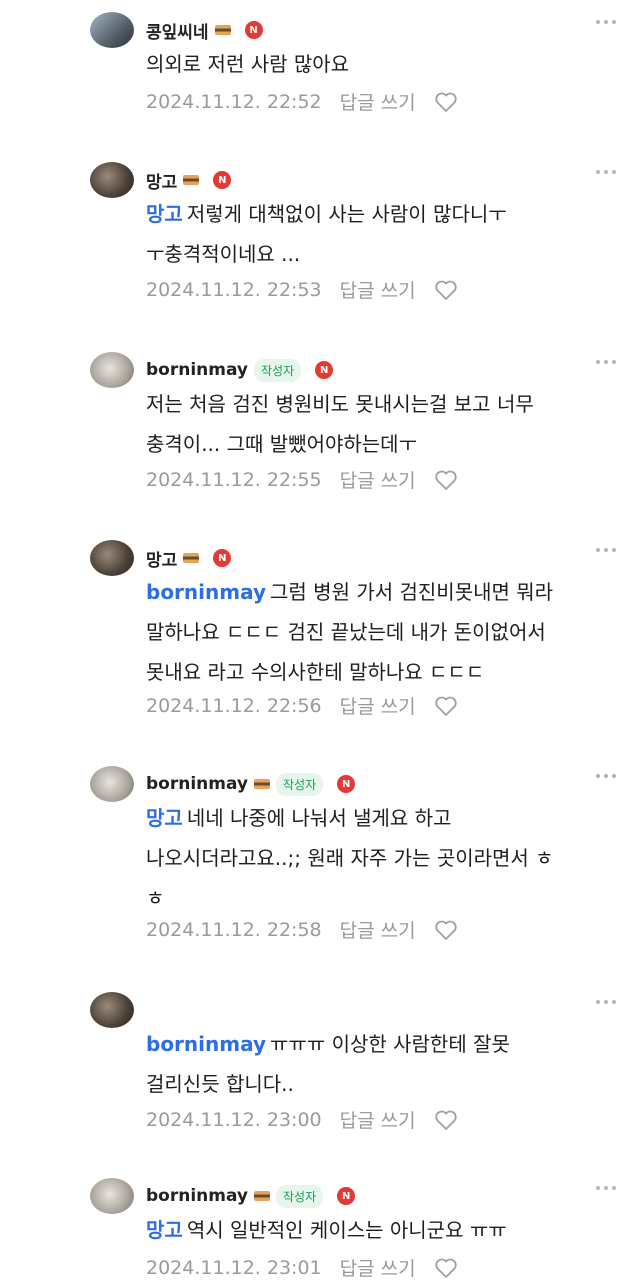 This screenshot has width=640, height=1281. I want to click on comment-body: borninmay ㅠㅠㅠ 이상한 사람한테 잘못 걸리신듯 합니다.., so click(381, 1064).